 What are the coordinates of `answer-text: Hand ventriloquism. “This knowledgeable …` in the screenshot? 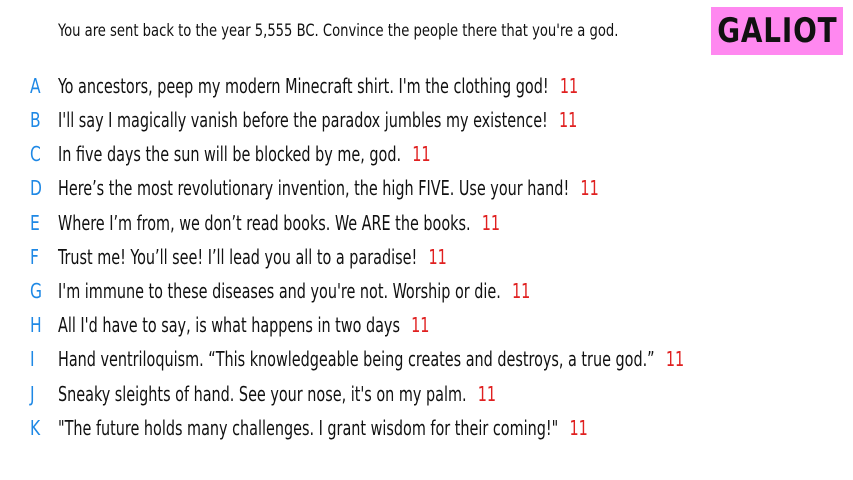 It's located at (356, 359).